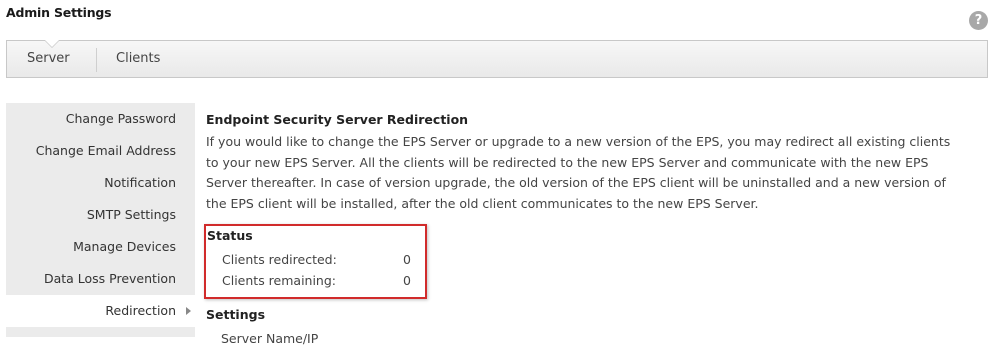 Image resolution: width=994 pixels, height=346 pixels. I want to click on page-title: Admin Settings, so click(59, 12).